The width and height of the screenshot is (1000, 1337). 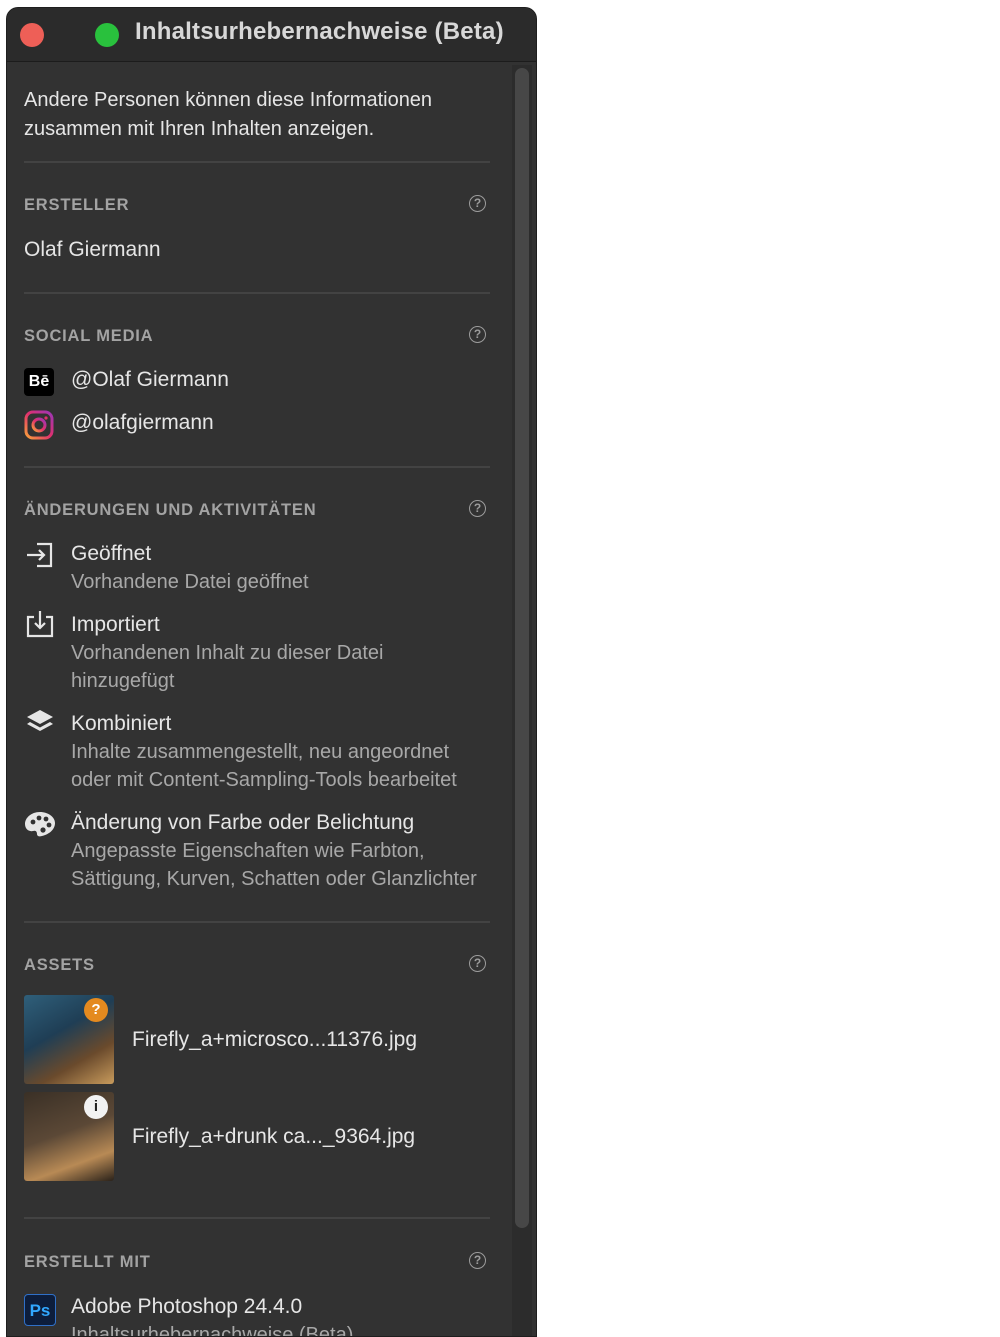 I want to click on change-label: Änderung von Farbe oder Belichtung, so click(x=243, y=822).